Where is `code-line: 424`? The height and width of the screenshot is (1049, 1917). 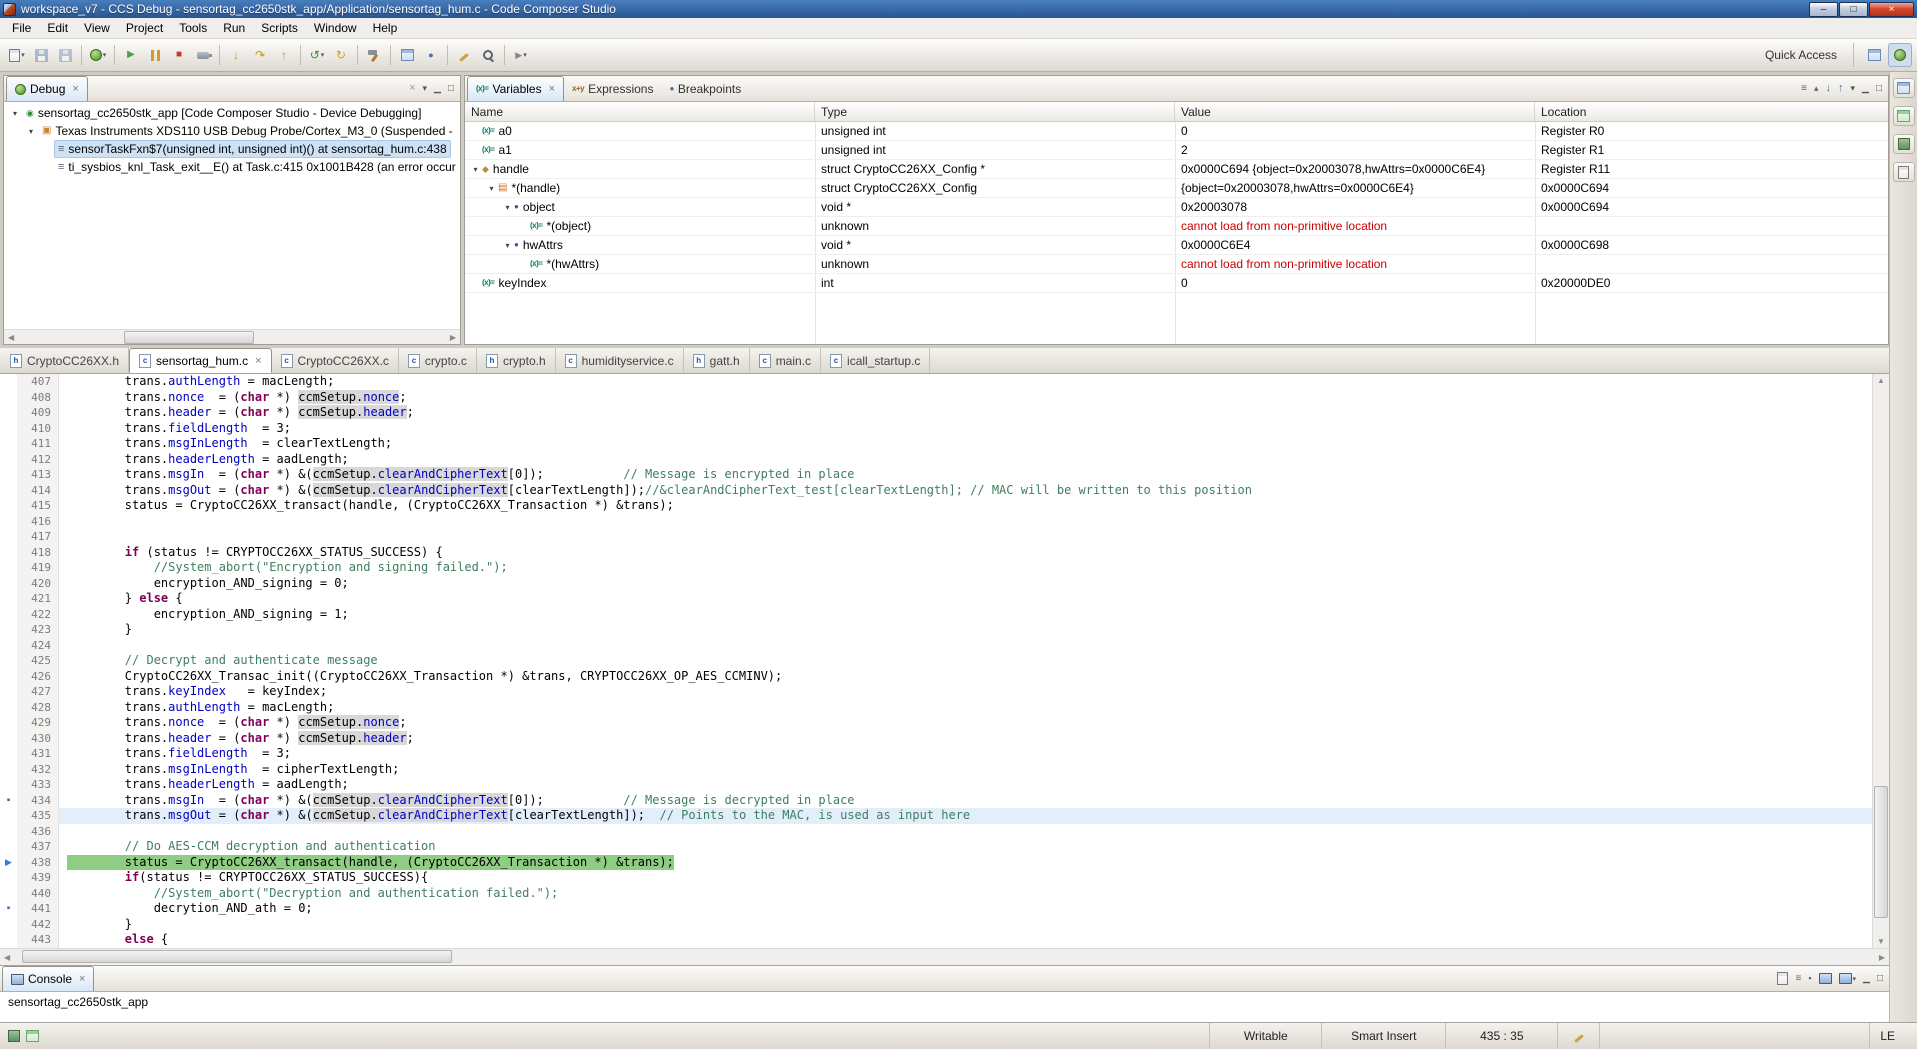
code-line: 424 is located at coordinates (936, 645).